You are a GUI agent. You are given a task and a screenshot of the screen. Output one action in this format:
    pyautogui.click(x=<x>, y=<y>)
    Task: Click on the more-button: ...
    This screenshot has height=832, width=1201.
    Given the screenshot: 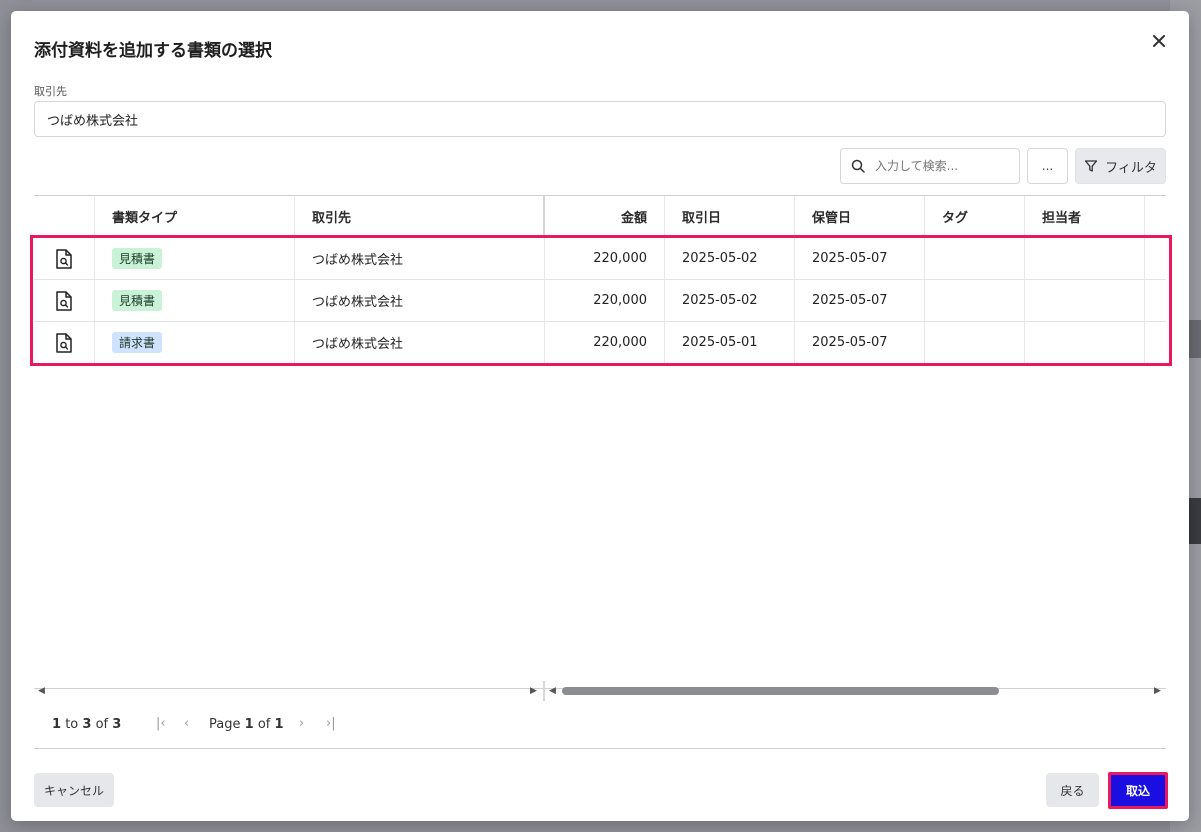 What is the action you would take?
    pyautogui.click(x=1047, y=166)
    